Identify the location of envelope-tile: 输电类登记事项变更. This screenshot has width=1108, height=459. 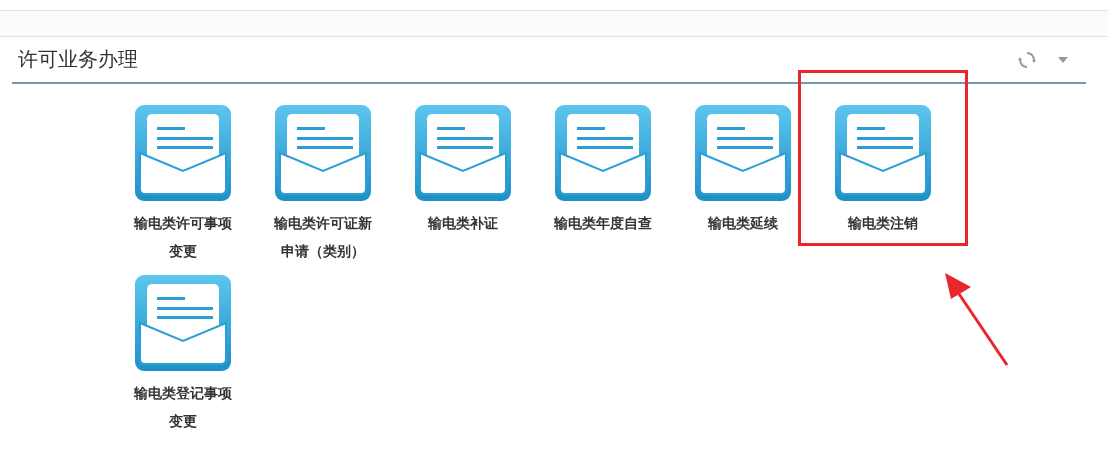
(183, 355).